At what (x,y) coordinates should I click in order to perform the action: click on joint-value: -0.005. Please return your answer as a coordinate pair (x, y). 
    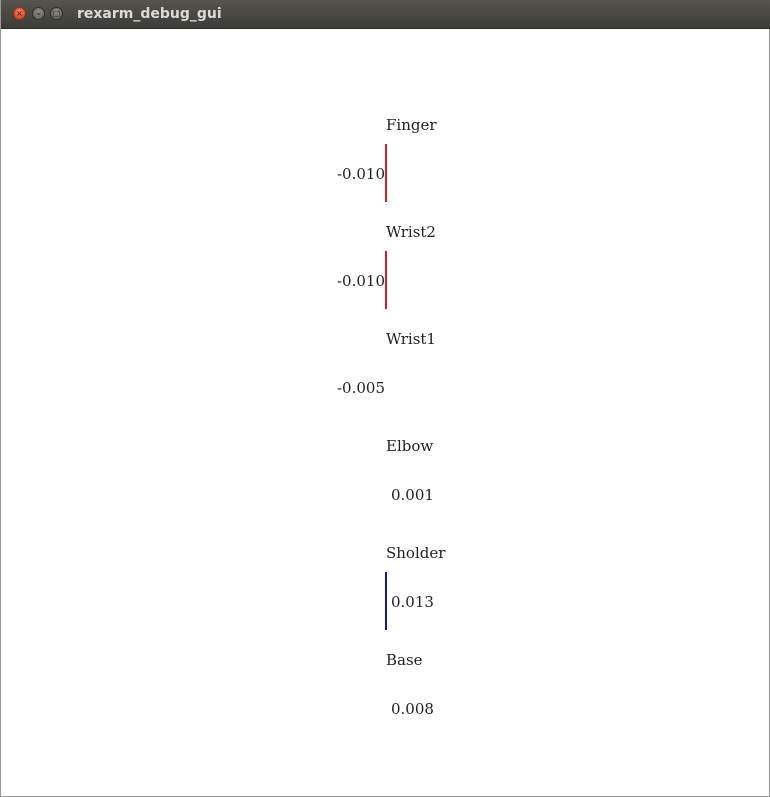
    Looking at the image, I should click on (360, 388).